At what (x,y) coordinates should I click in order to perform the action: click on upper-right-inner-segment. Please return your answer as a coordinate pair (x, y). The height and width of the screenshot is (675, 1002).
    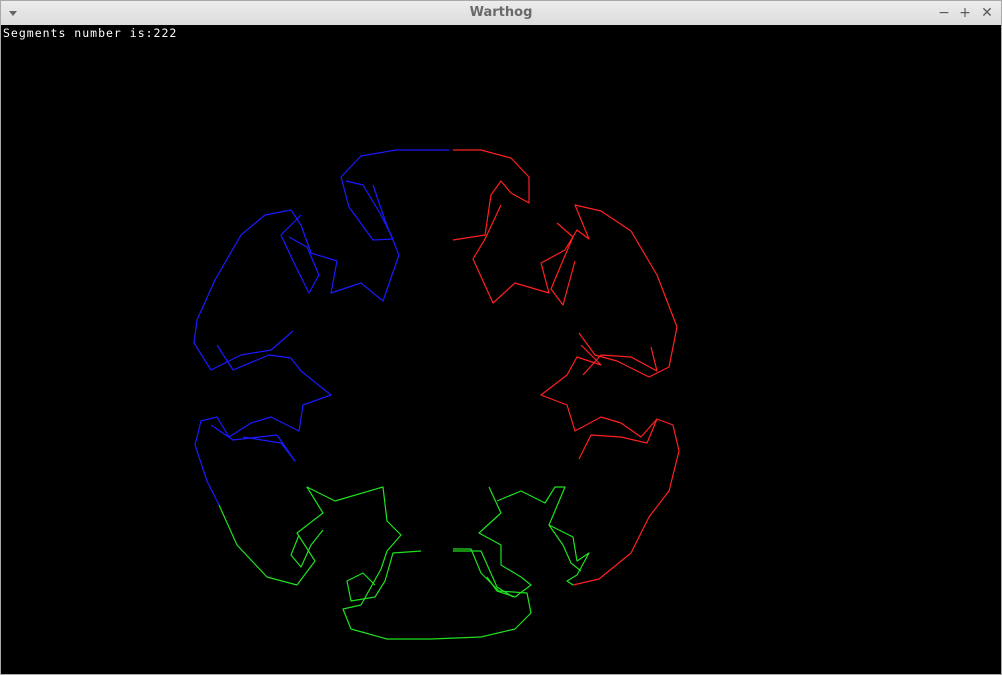
    Looking at the image, I should click on (563, 264).